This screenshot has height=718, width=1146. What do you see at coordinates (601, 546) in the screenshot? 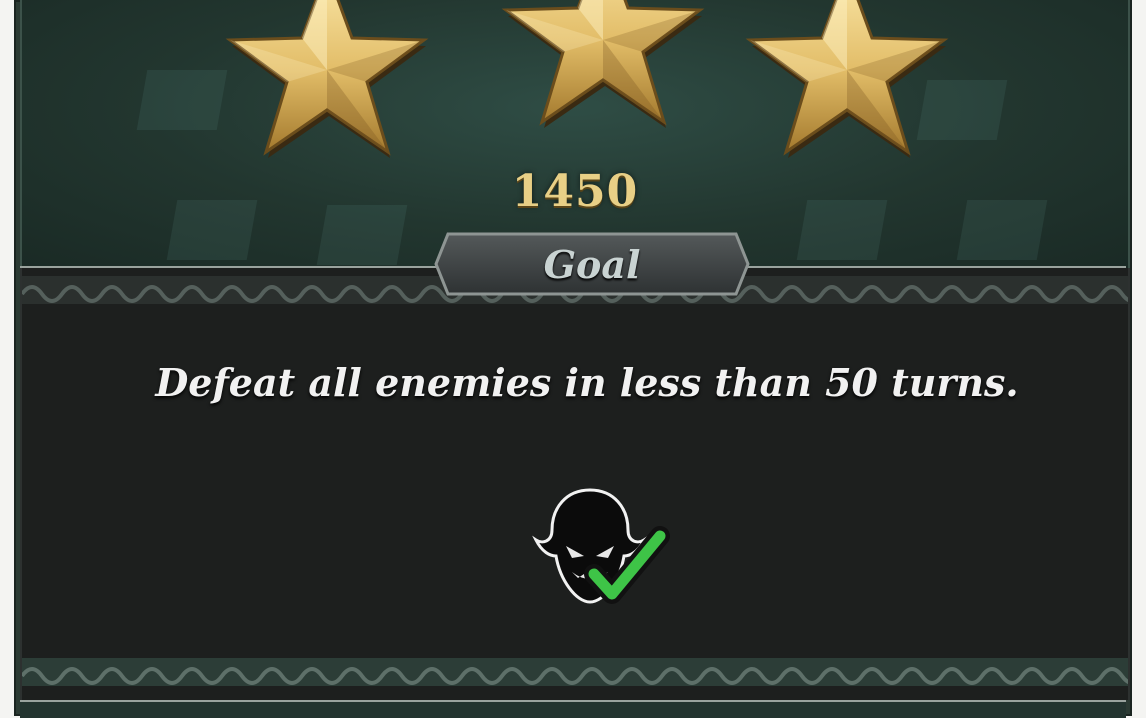
I see `enemy-defeated-check-icon` at bounding box center [601, 546].